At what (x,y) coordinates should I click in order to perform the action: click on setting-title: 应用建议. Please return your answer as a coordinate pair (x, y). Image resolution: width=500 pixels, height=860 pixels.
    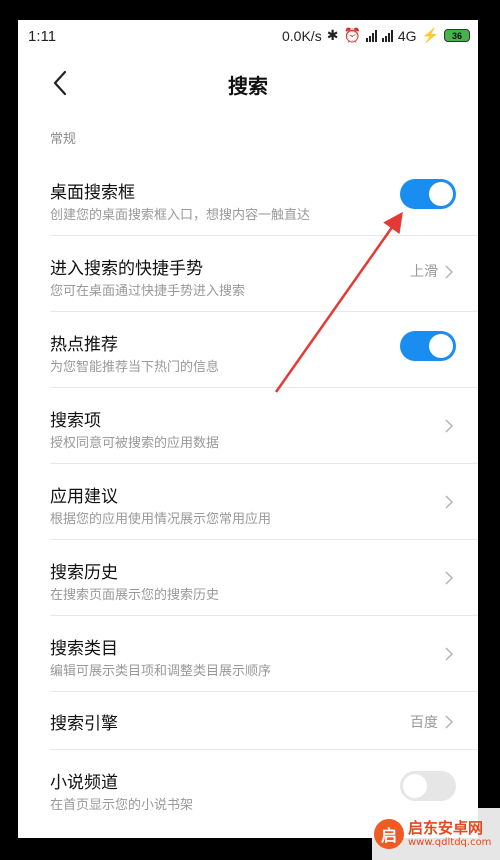
    Looking at the image, I should click on (84, 497).